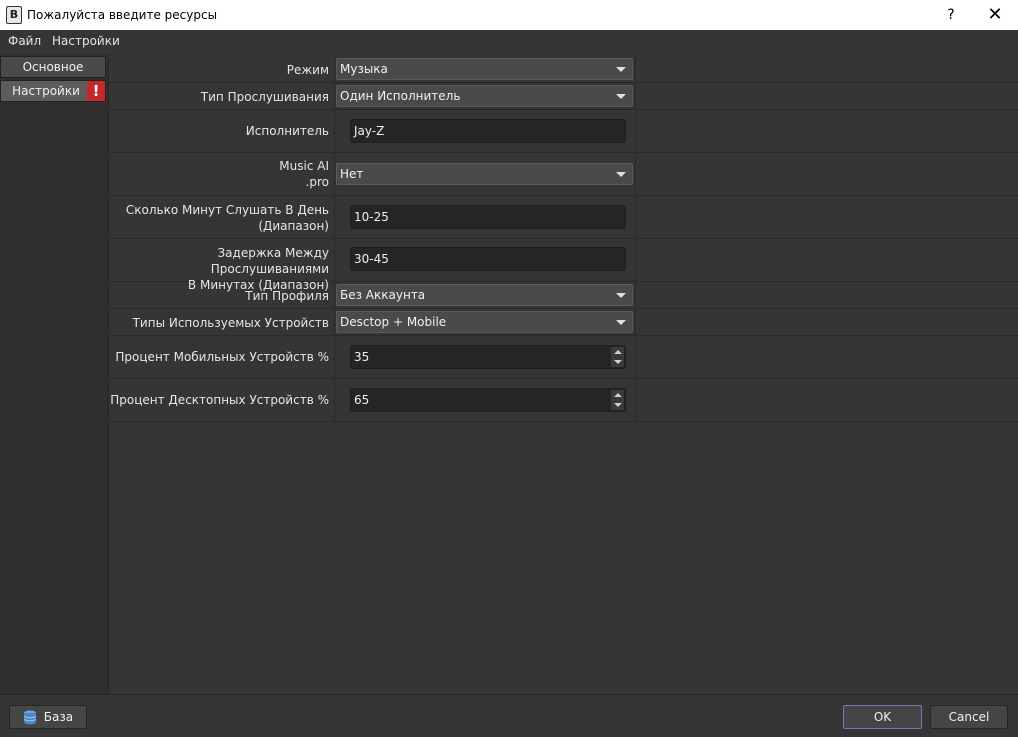  I want to click on row-artist: Исполнитель Jay-Z, so click(563, 131).